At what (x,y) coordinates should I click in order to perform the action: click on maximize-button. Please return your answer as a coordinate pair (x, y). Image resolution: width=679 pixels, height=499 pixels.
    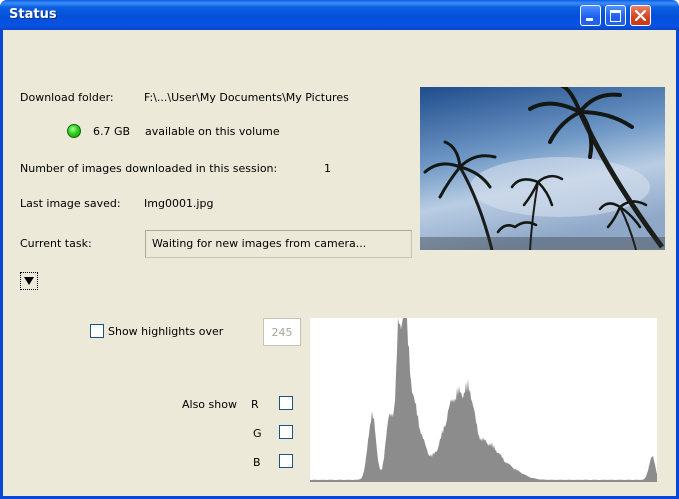
    Looking at the image, I should click on (615, 15).